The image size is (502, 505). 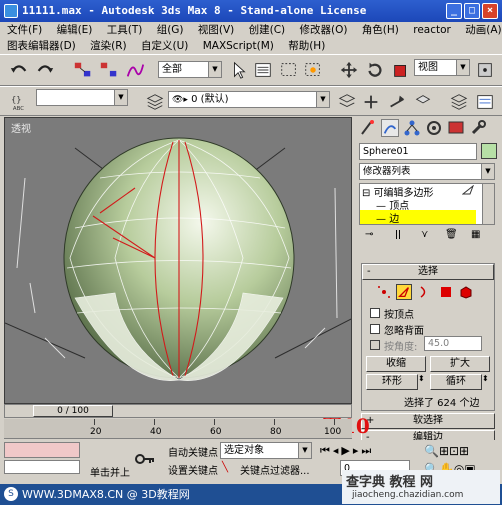 What do you see at coordinates (306, 46) in the screenshot?
I see `menu-help: 帮助(H)` at bounding box center [306, 46].